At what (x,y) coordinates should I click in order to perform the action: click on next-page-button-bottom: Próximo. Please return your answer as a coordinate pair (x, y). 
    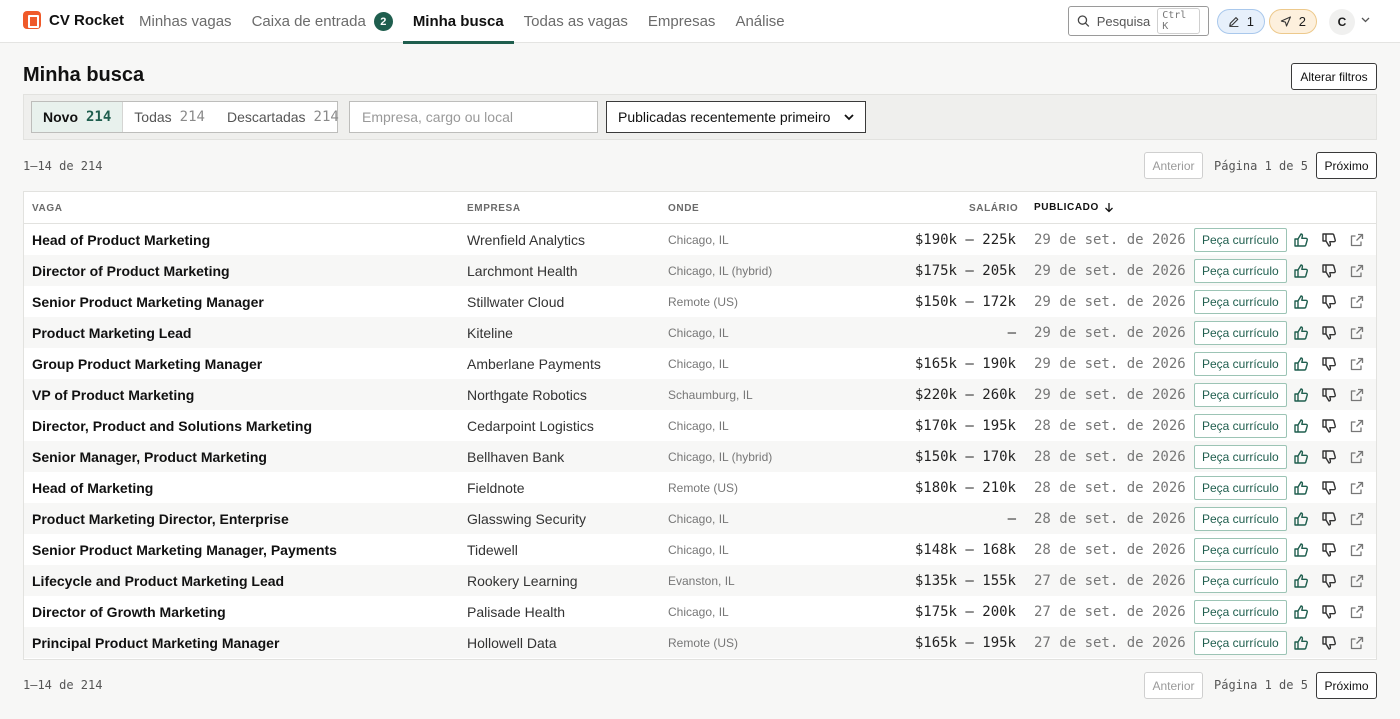
    Looking at the image, I should click on (1346, 685).